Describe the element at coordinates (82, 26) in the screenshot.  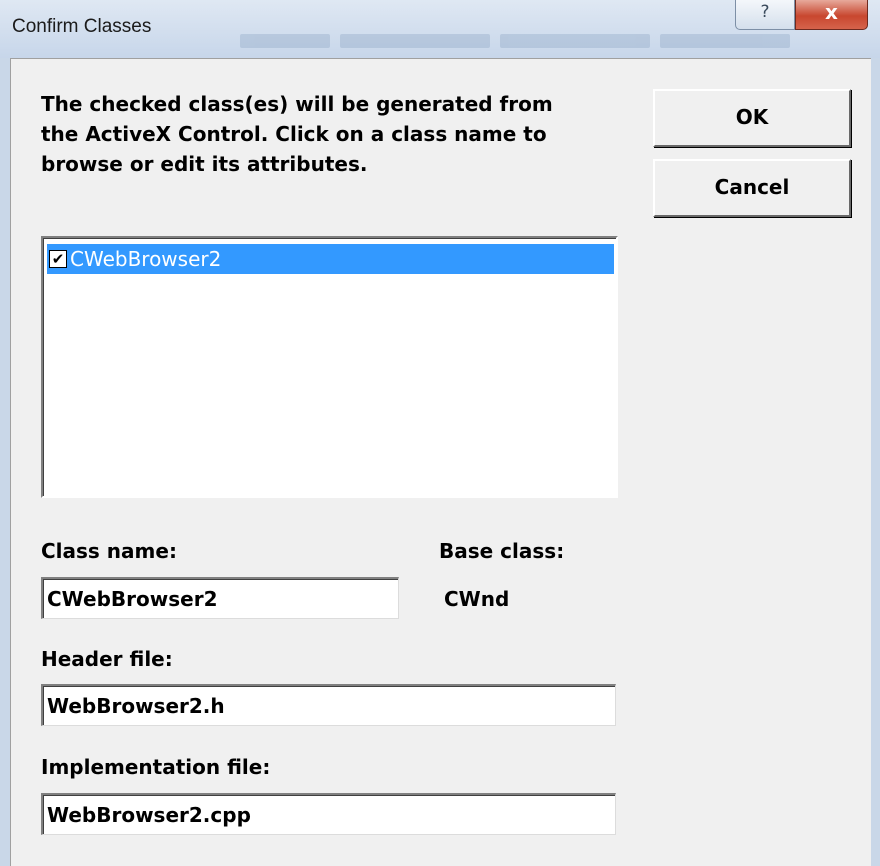
I see `window-title: Confirm Classes` at that location.